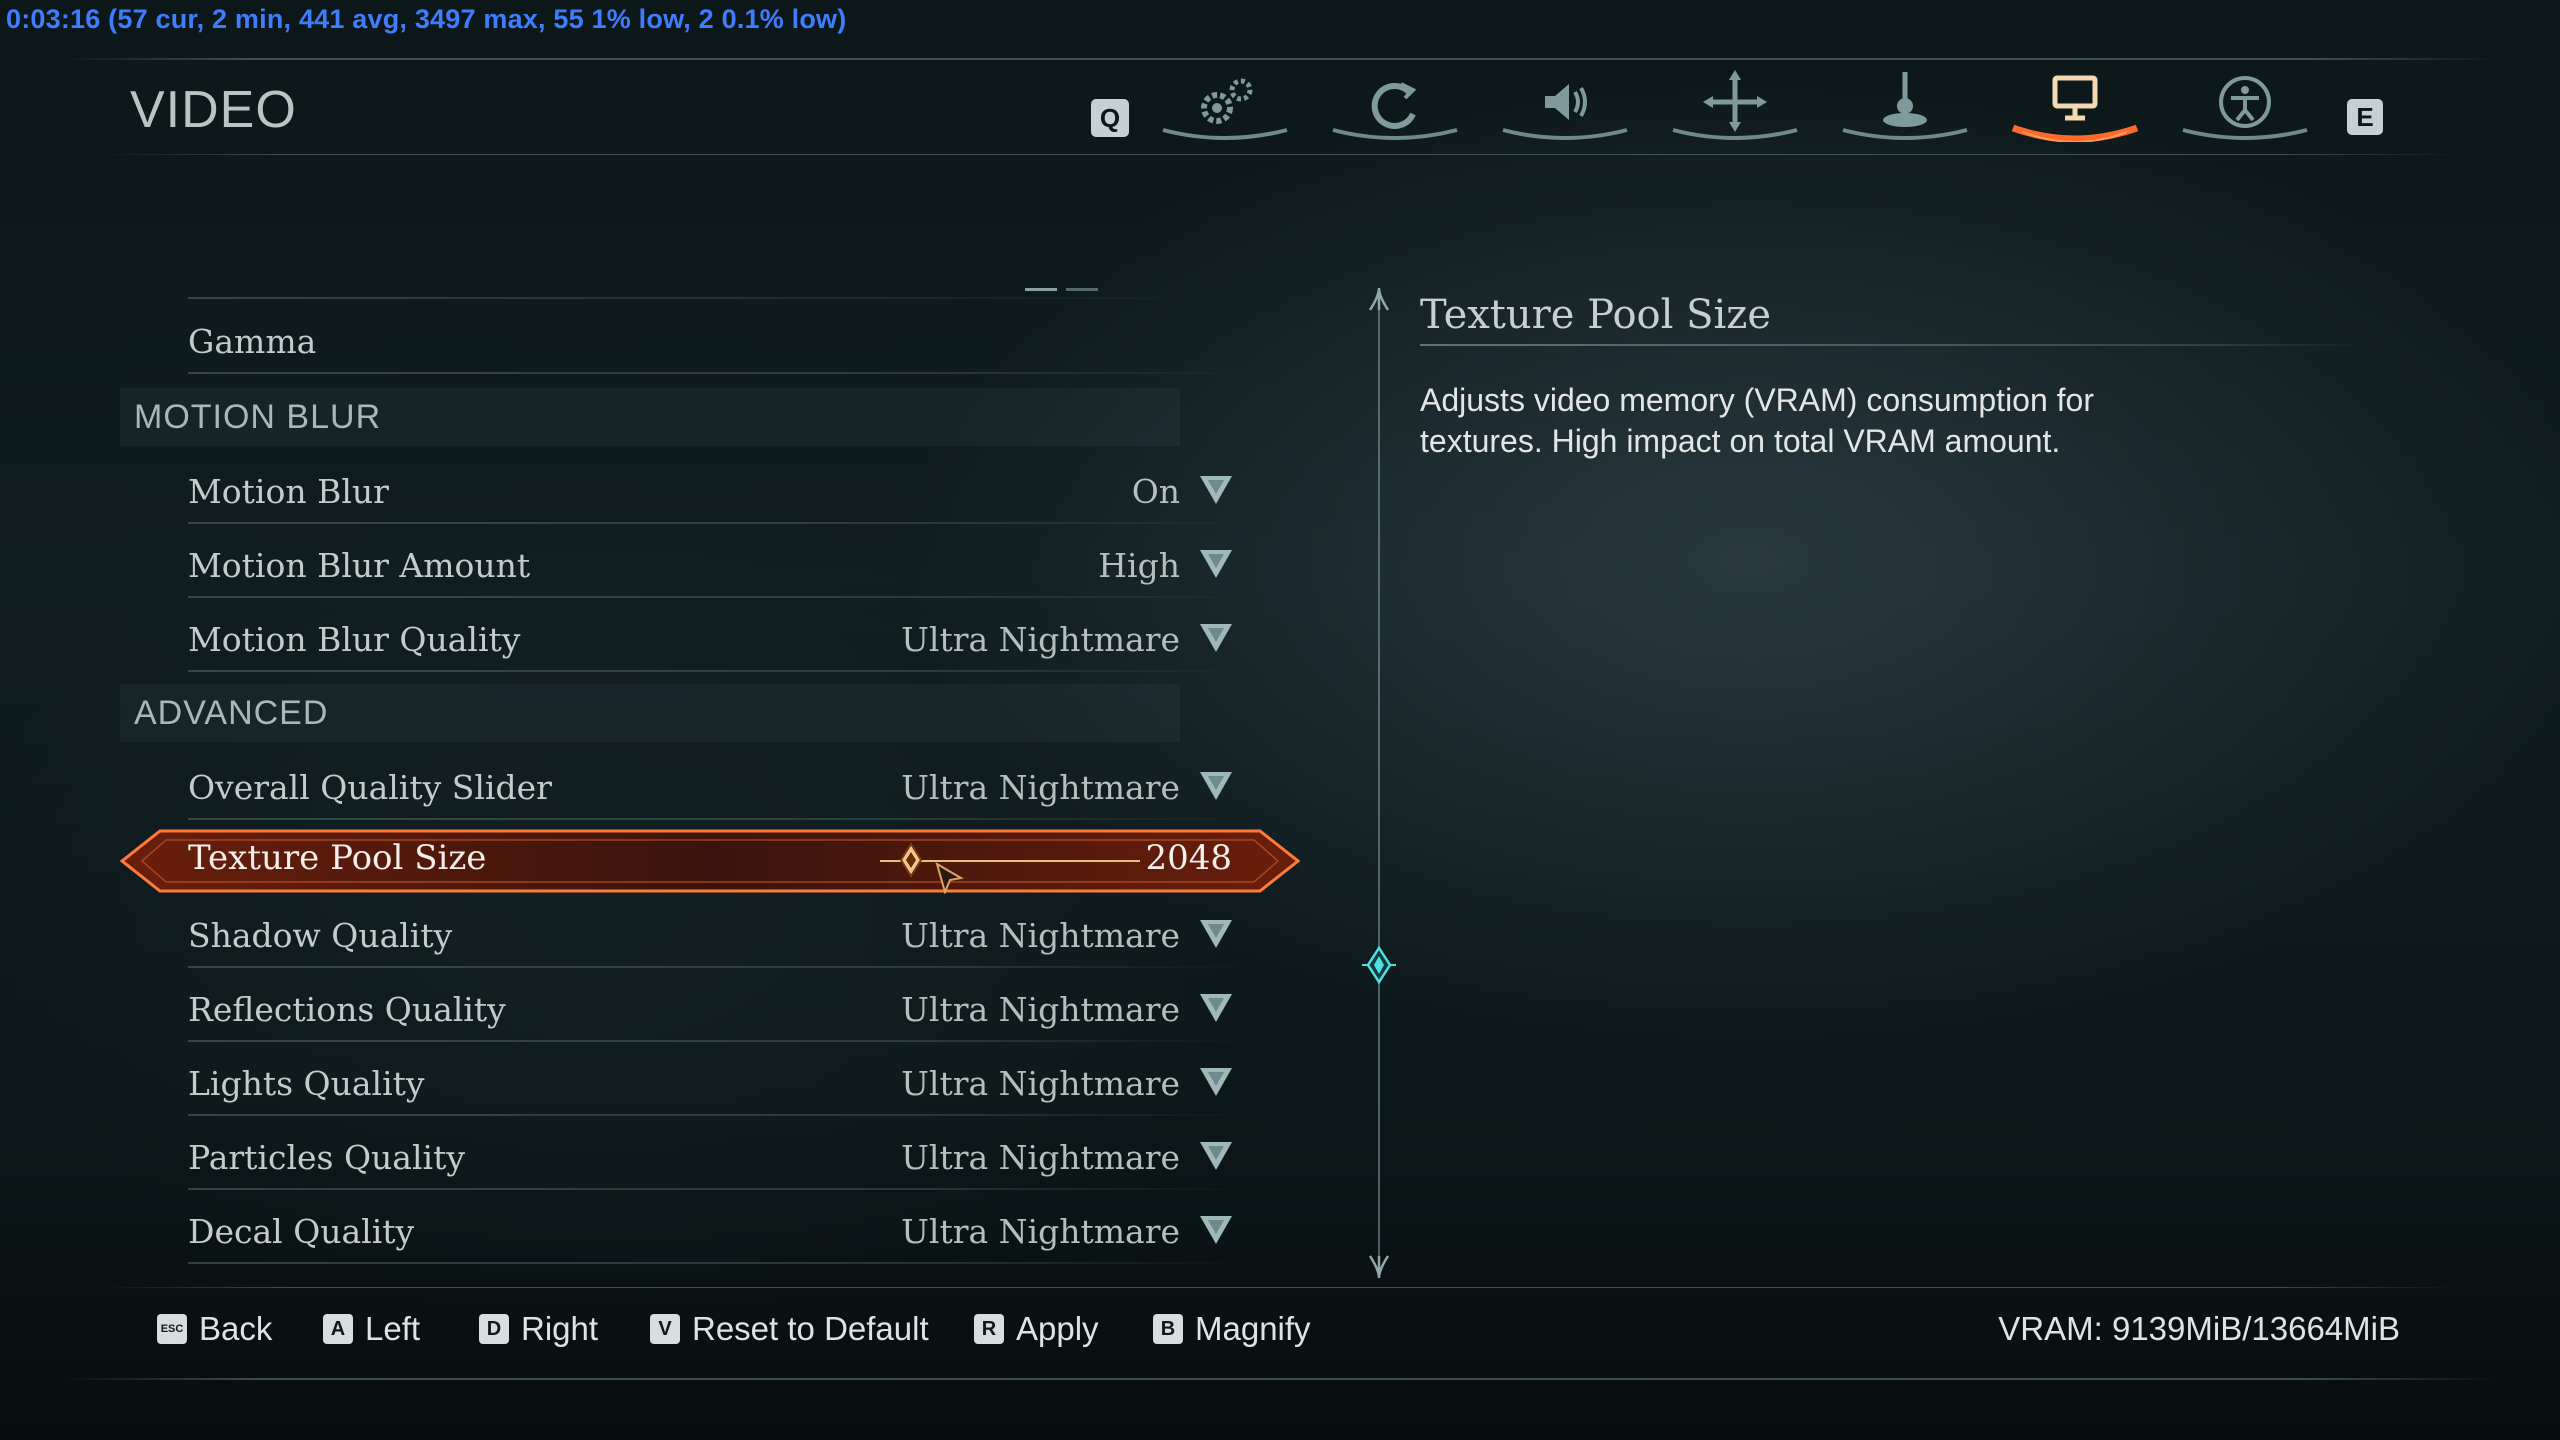  What do you see at coordinates (370, 787) in the screenshot?
I see `setting-label: Overall Quality Slider` at bounding box center [370, 787].